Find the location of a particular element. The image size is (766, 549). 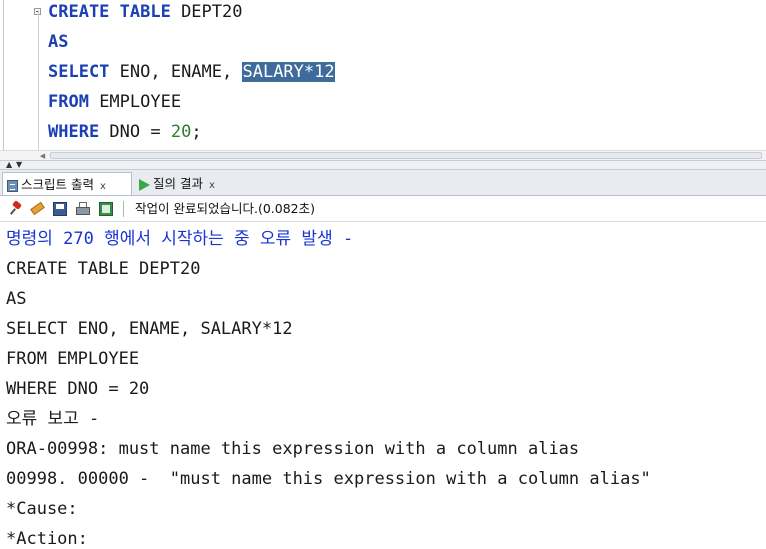

output-line: *Cause: is located at coordinates (42, 509).